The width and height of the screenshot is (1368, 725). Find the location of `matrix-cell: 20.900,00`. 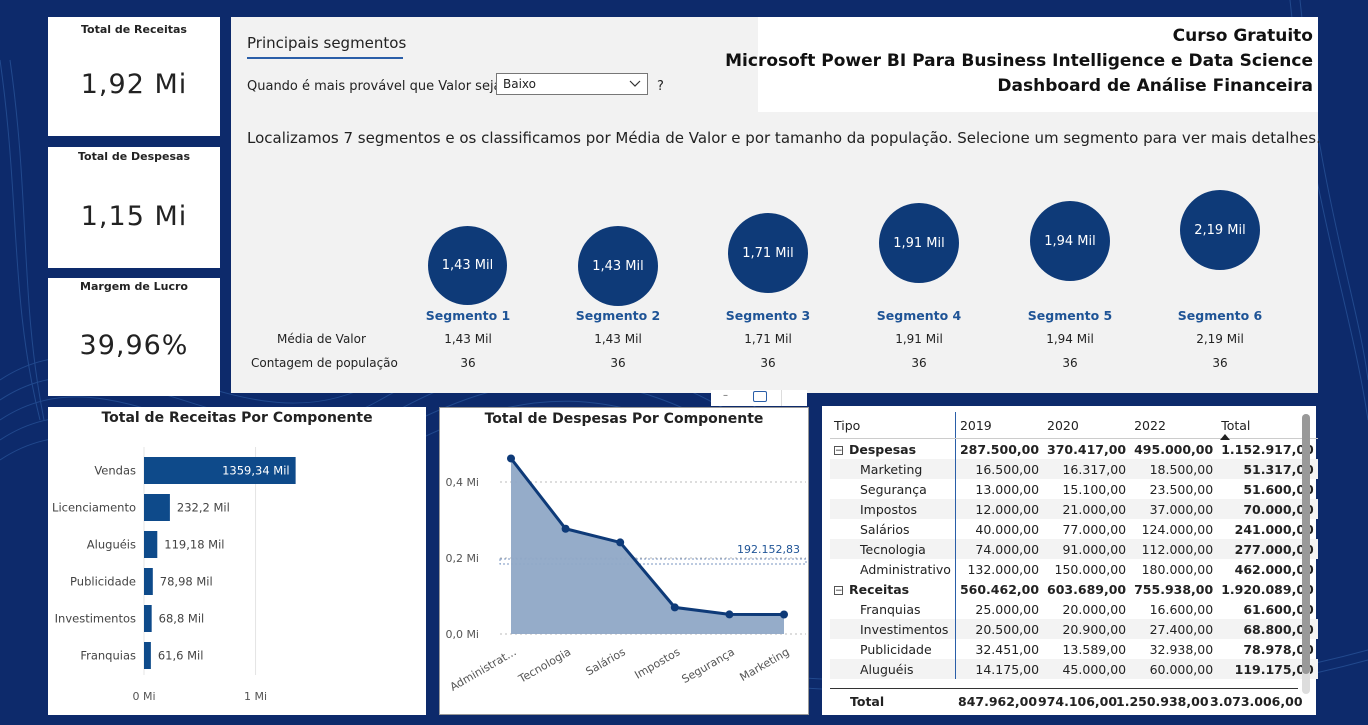

matrix-cell: 20.900,00 is located at coordinates (1087, 629).